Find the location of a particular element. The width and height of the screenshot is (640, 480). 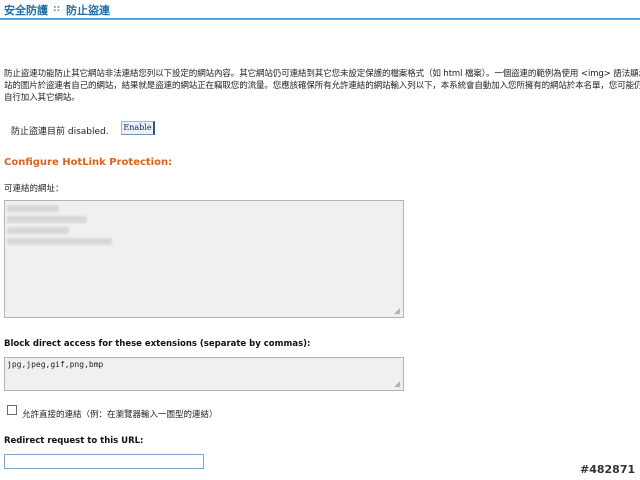

extensions-textarea: jpg,jpeg,gif,png,bmp is located at coordinates (204, 374).